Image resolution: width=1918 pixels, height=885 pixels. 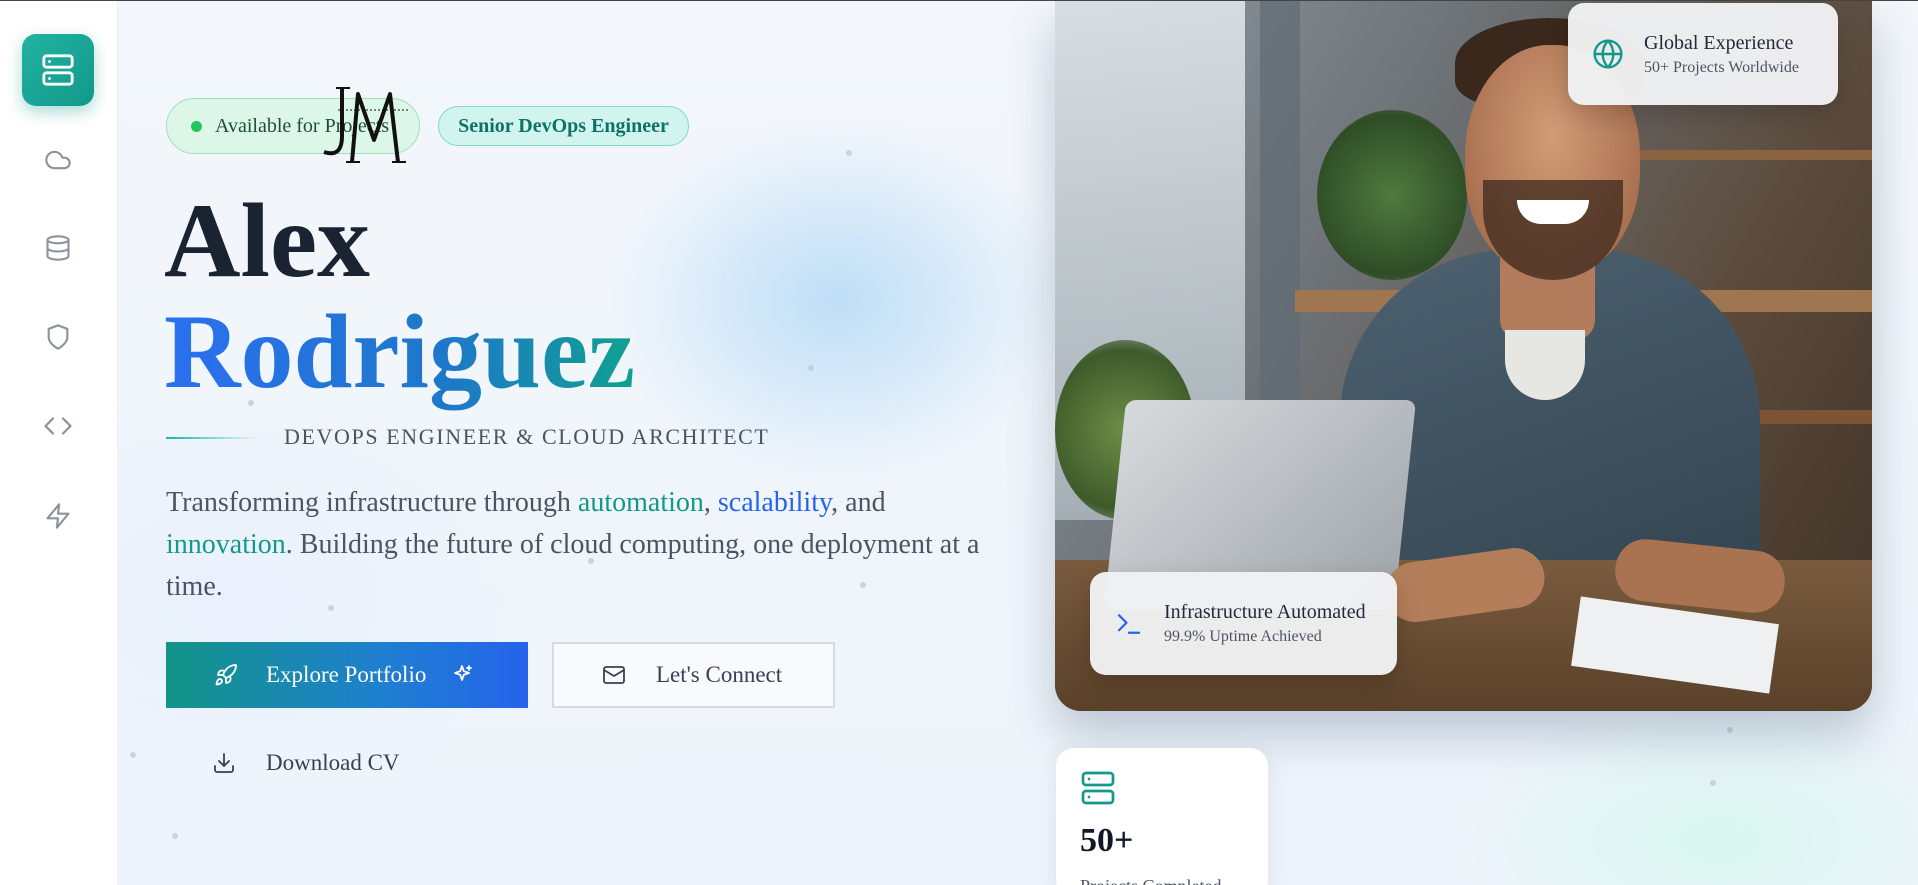 I want to click on explore-label: Explore Portfolio, so click(x=346, y=674).